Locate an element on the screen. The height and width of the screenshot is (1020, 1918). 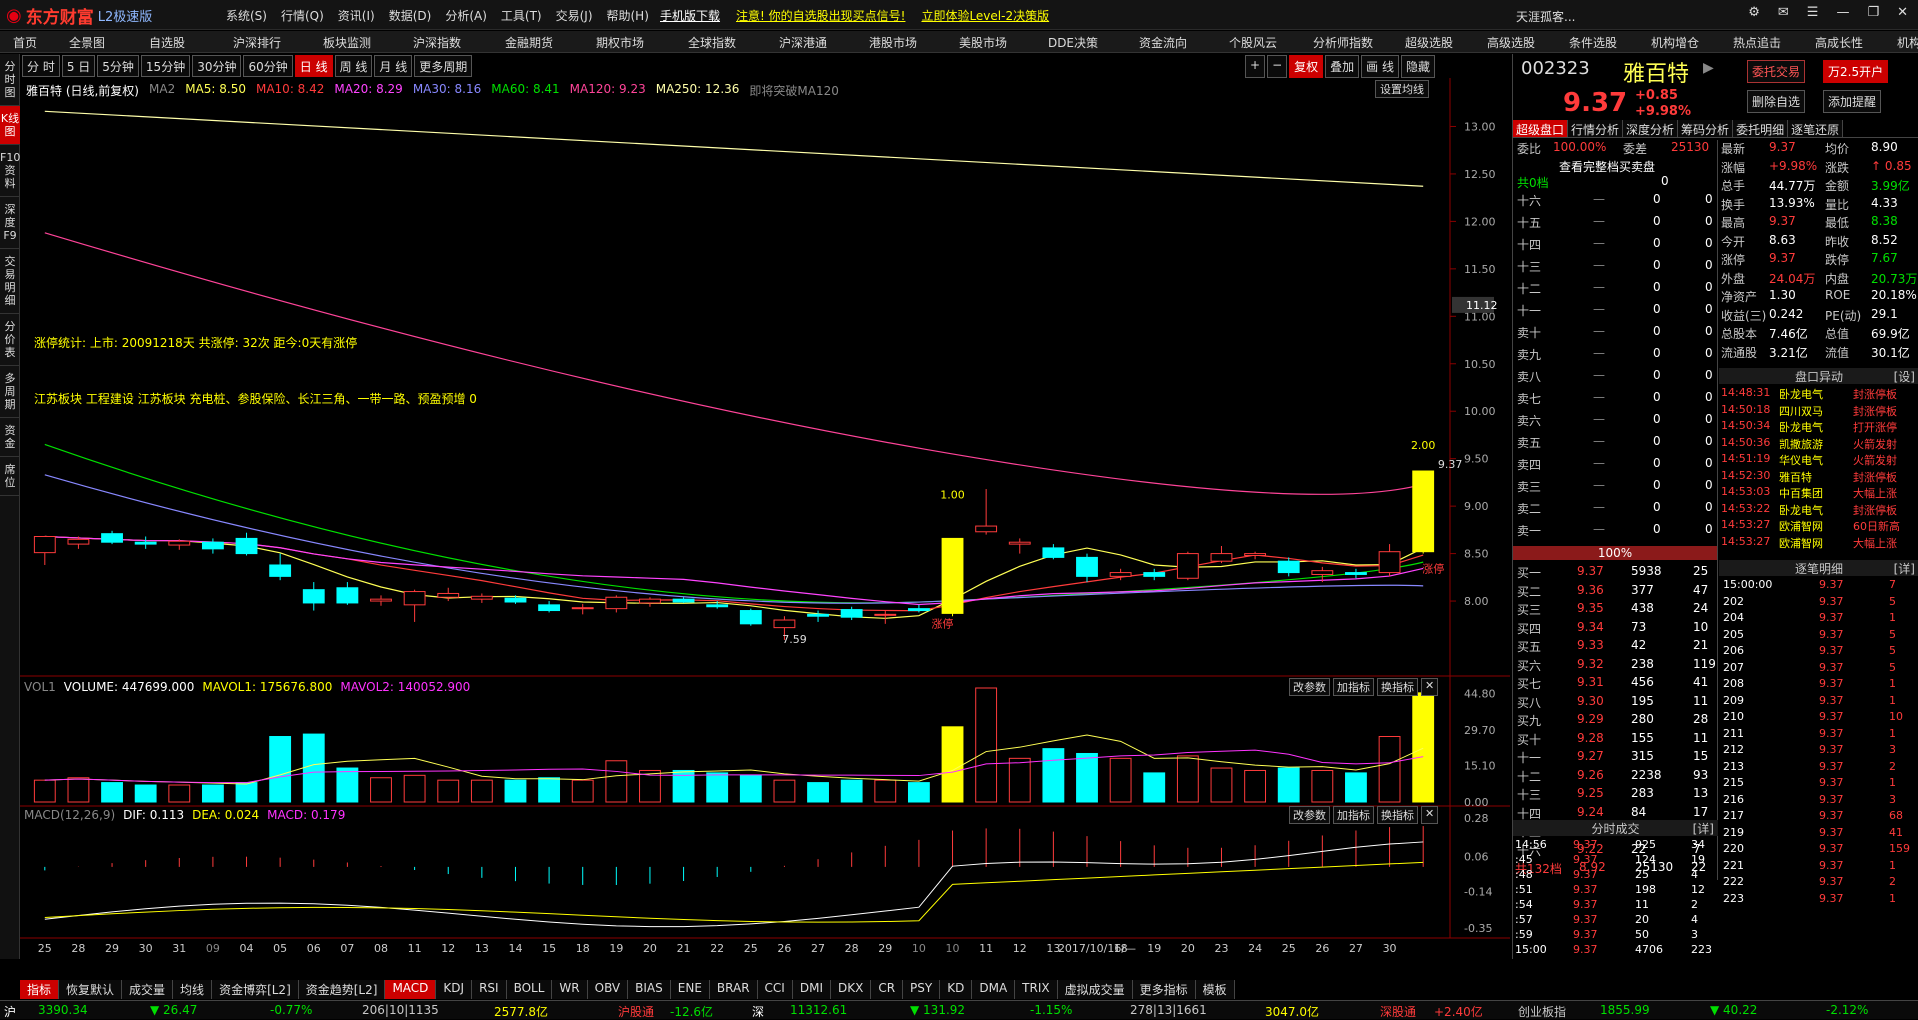
nav-item-14: 个股风云 is located at coordinates (1253, 41).